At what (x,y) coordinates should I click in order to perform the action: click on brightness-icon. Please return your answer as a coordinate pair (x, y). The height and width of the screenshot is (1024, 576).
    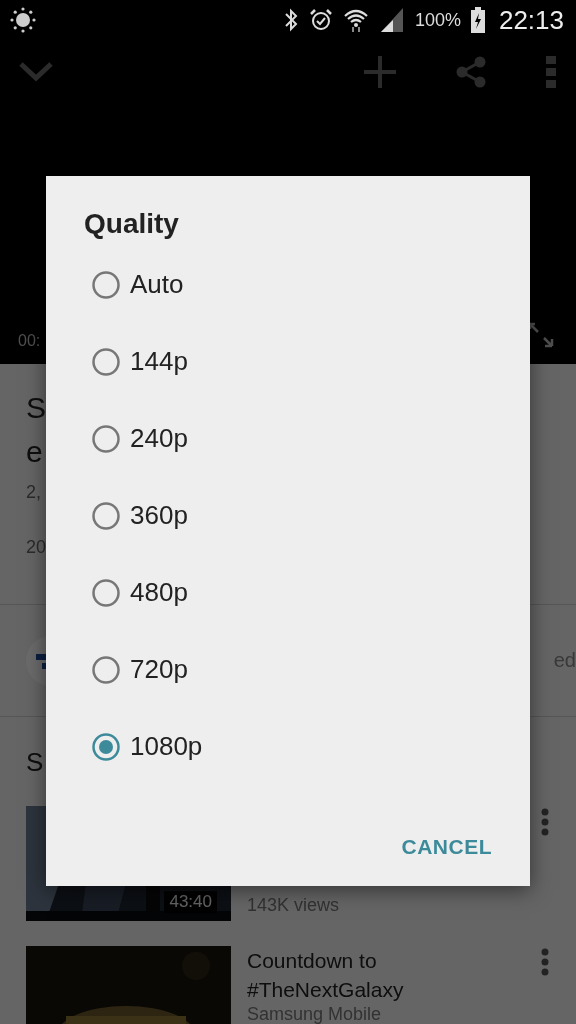
    Looking at the image, I should click on (23, 20).